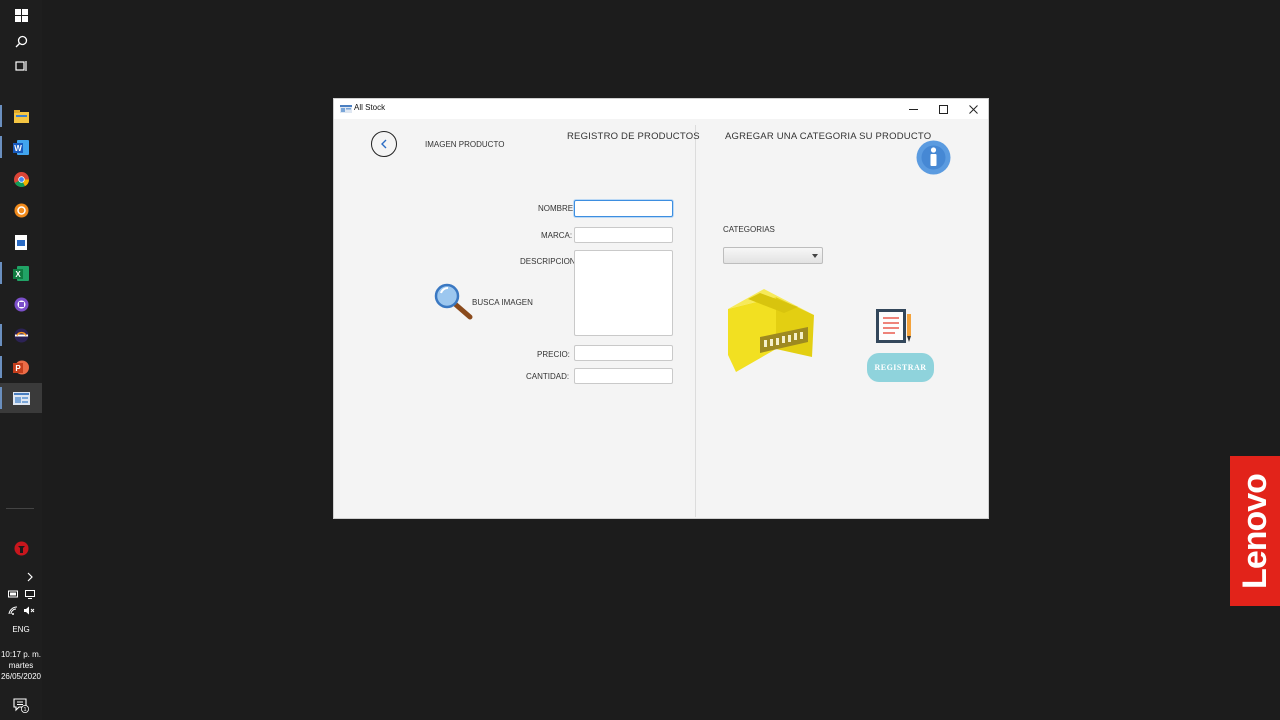 Image resolution: width=1280 pixels, height=720 pixels. Describe the element at coordinates (13, 594) in the screenshot. I see `battery-icon` at that location.